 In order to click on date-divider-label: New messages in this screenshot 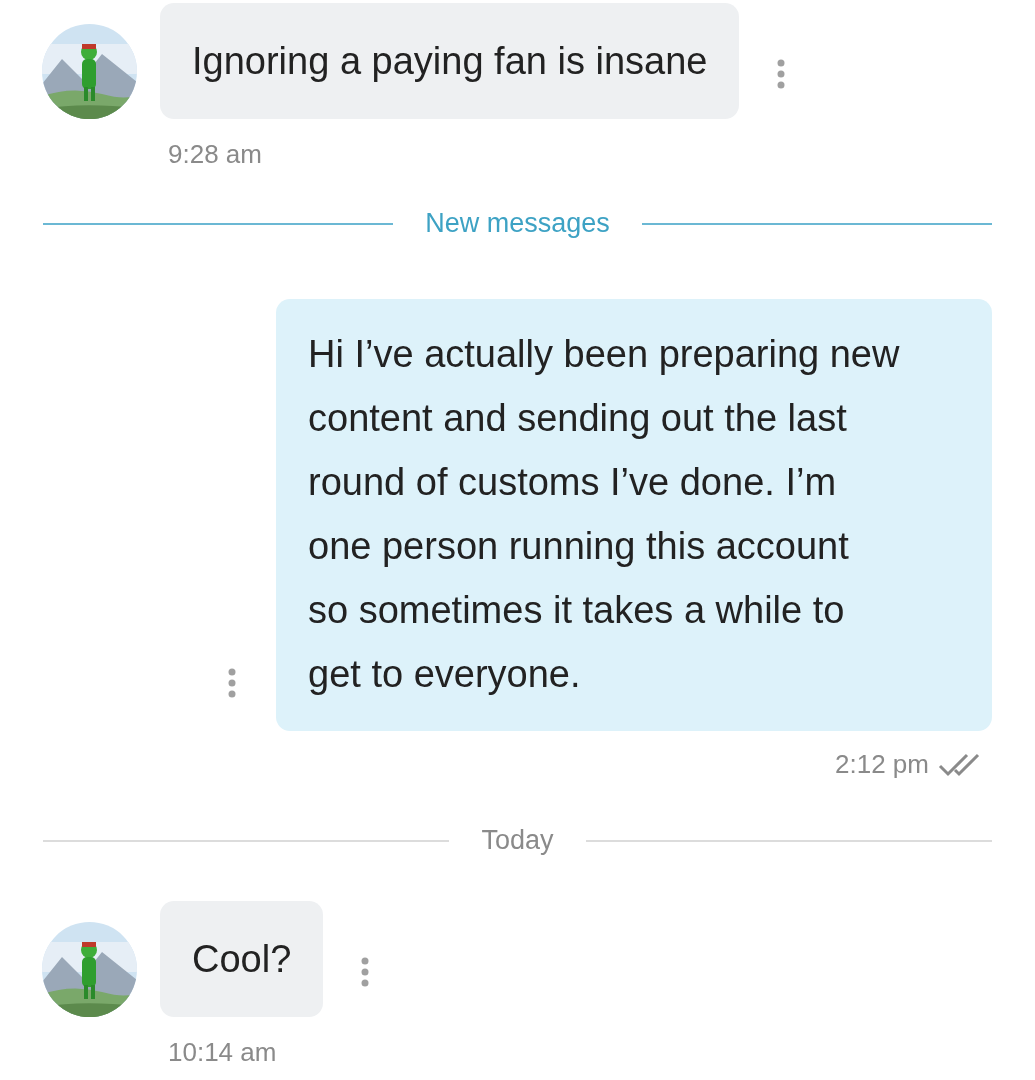, I will do `click(517, 223)`.